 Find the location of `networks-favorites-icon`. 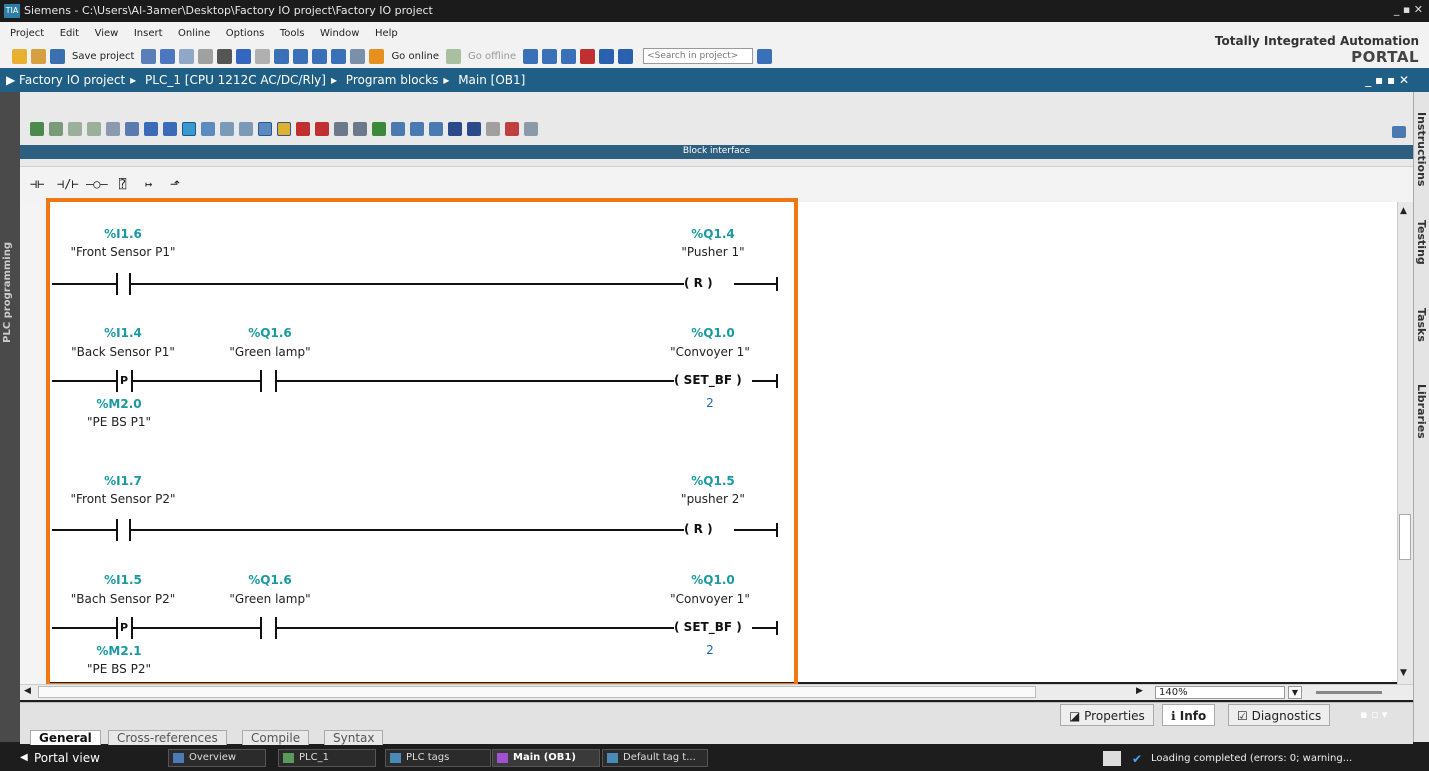

networks-favorites-icon is located at coordinates (170, 129).